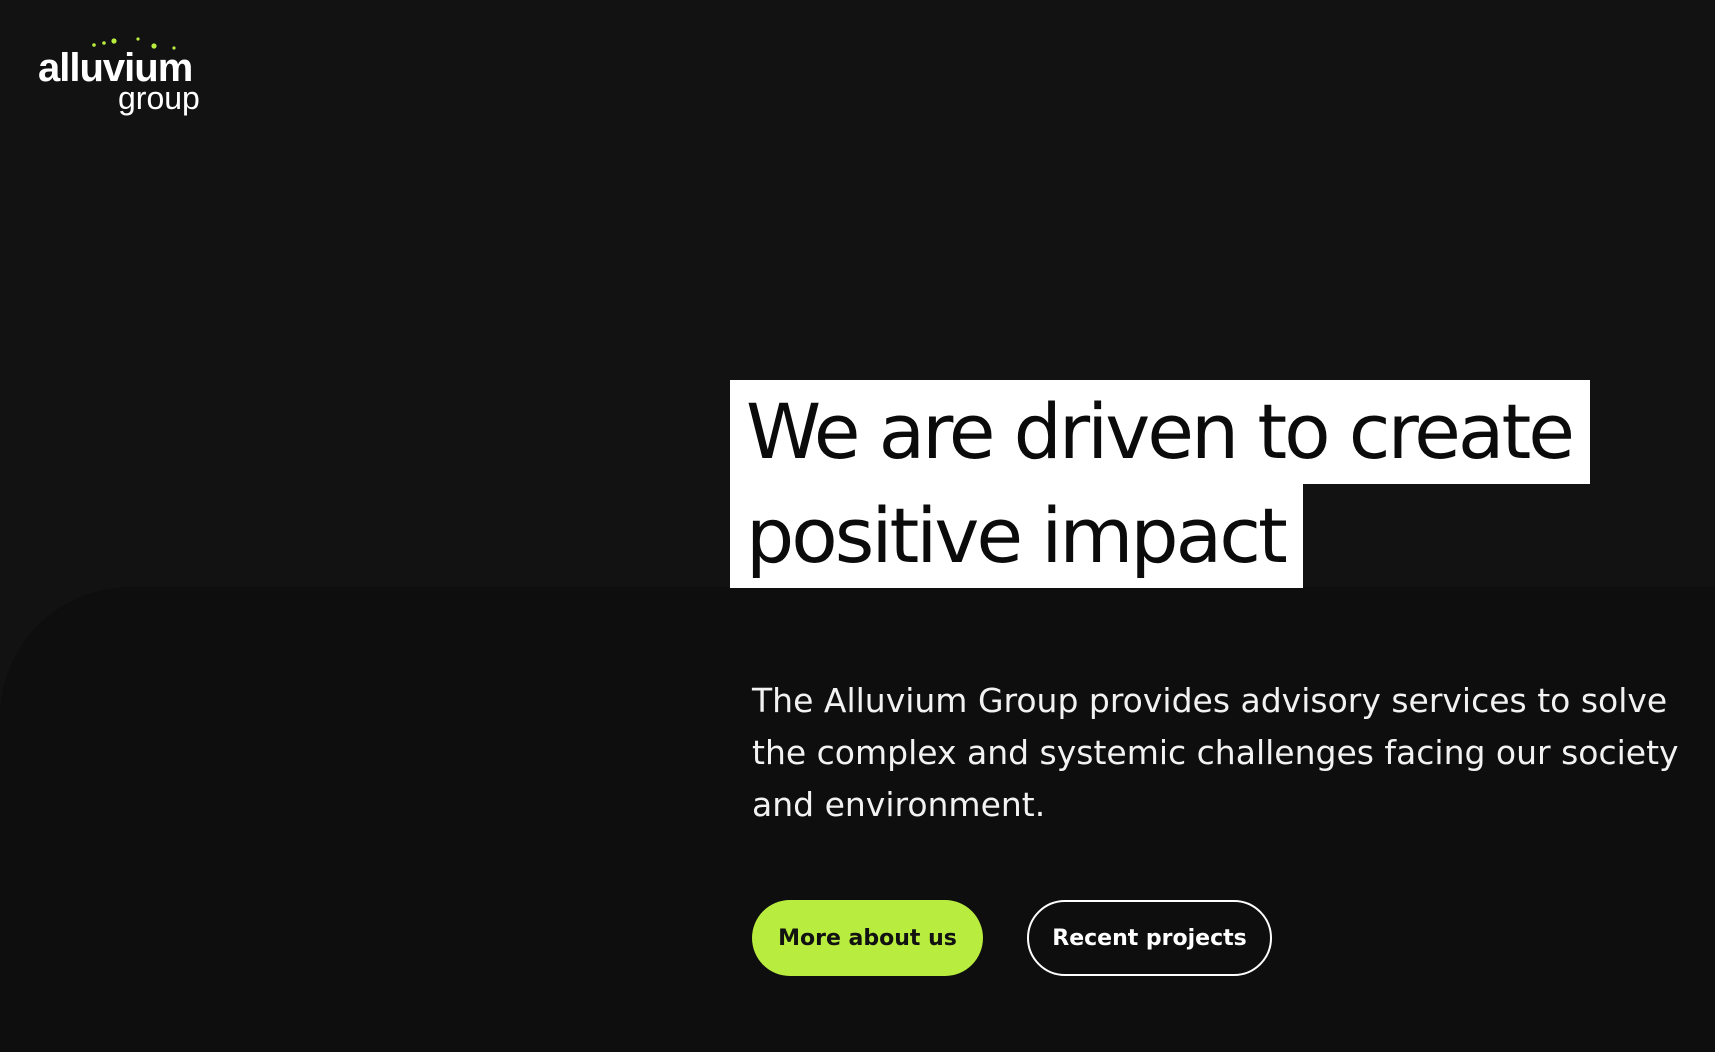  Describe the element at coordinates (1149, 938) in the screenshot. I see `recent-projects-button: Recent projects` at that location.